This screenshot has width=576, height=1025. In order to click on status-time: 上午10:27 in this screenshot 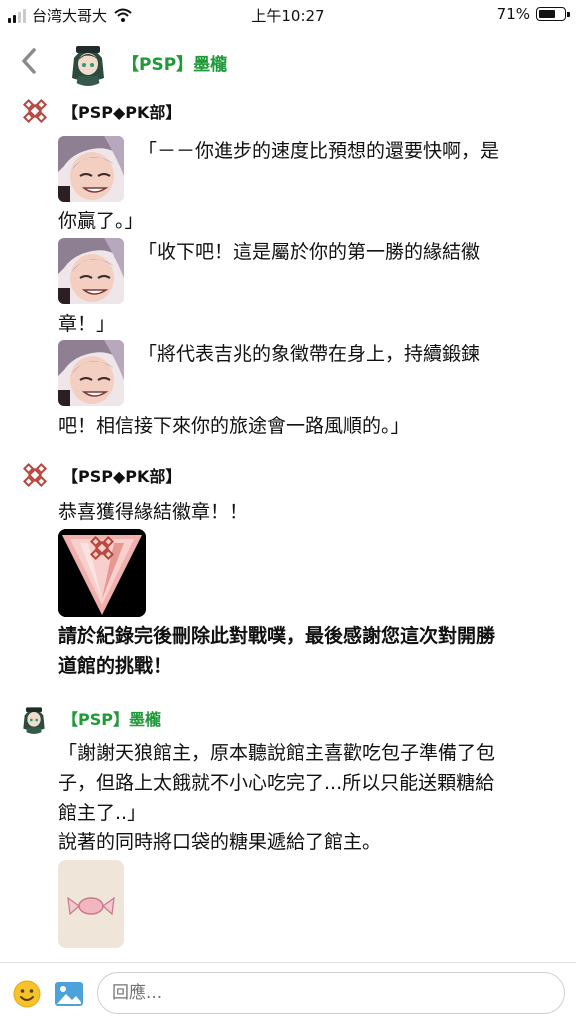, I will do `click(288, 16)`.